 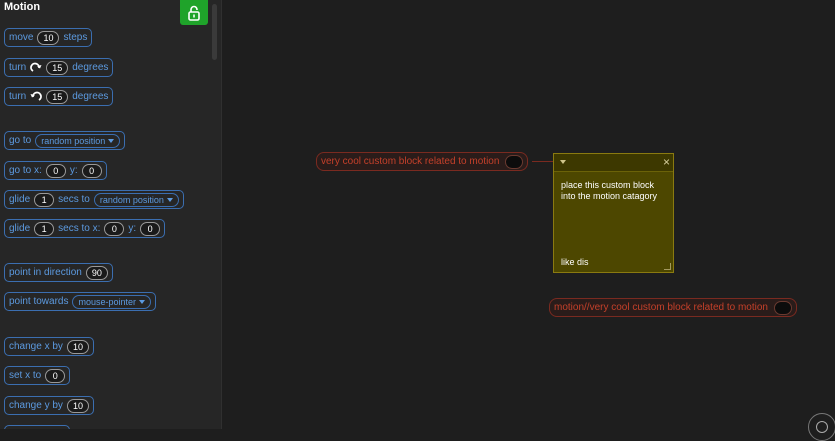 I want to click on value-input: 0, so click(x=55, y=375).